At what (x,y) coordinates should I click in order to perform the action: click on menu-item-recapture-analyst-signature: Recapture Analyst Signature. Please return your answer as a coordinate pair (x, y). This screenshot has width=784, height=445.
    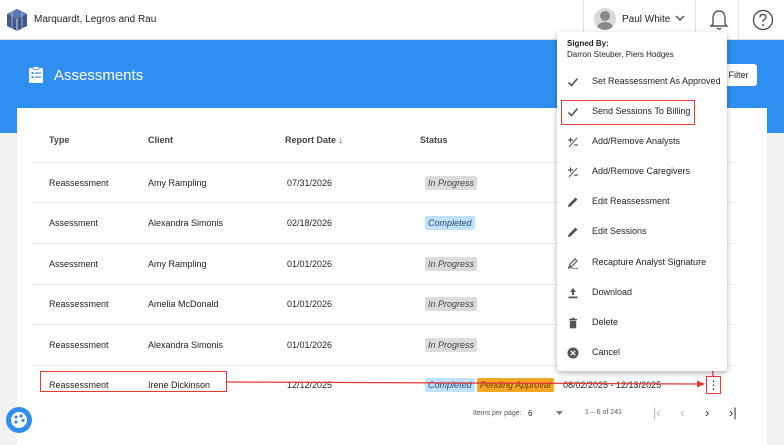
    Looking at the image, I should click on (642, 263).